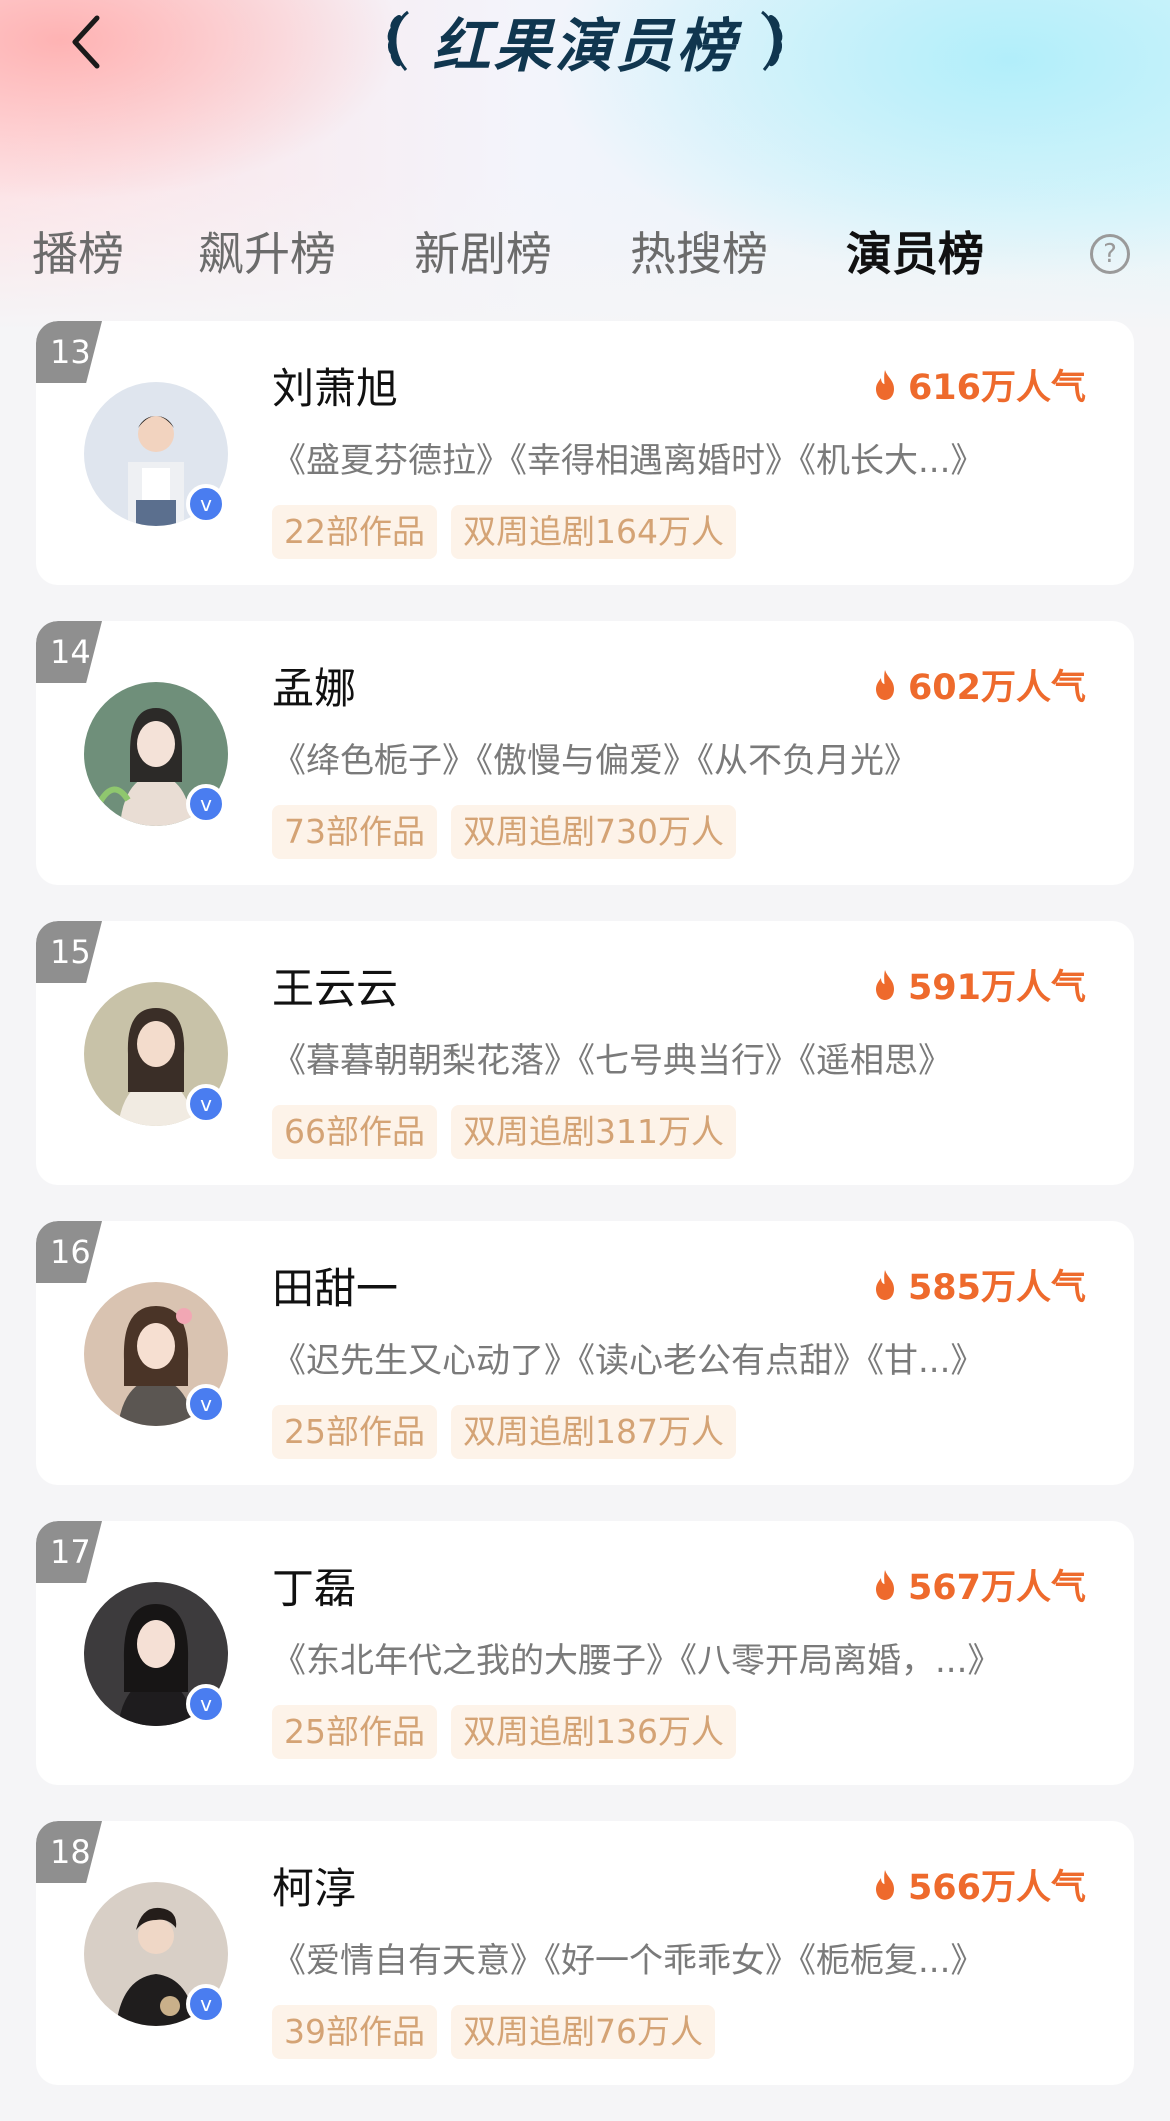 The image size is (1170, 2121). I want to click on popularity: 566万人气, so click(979, 1884).